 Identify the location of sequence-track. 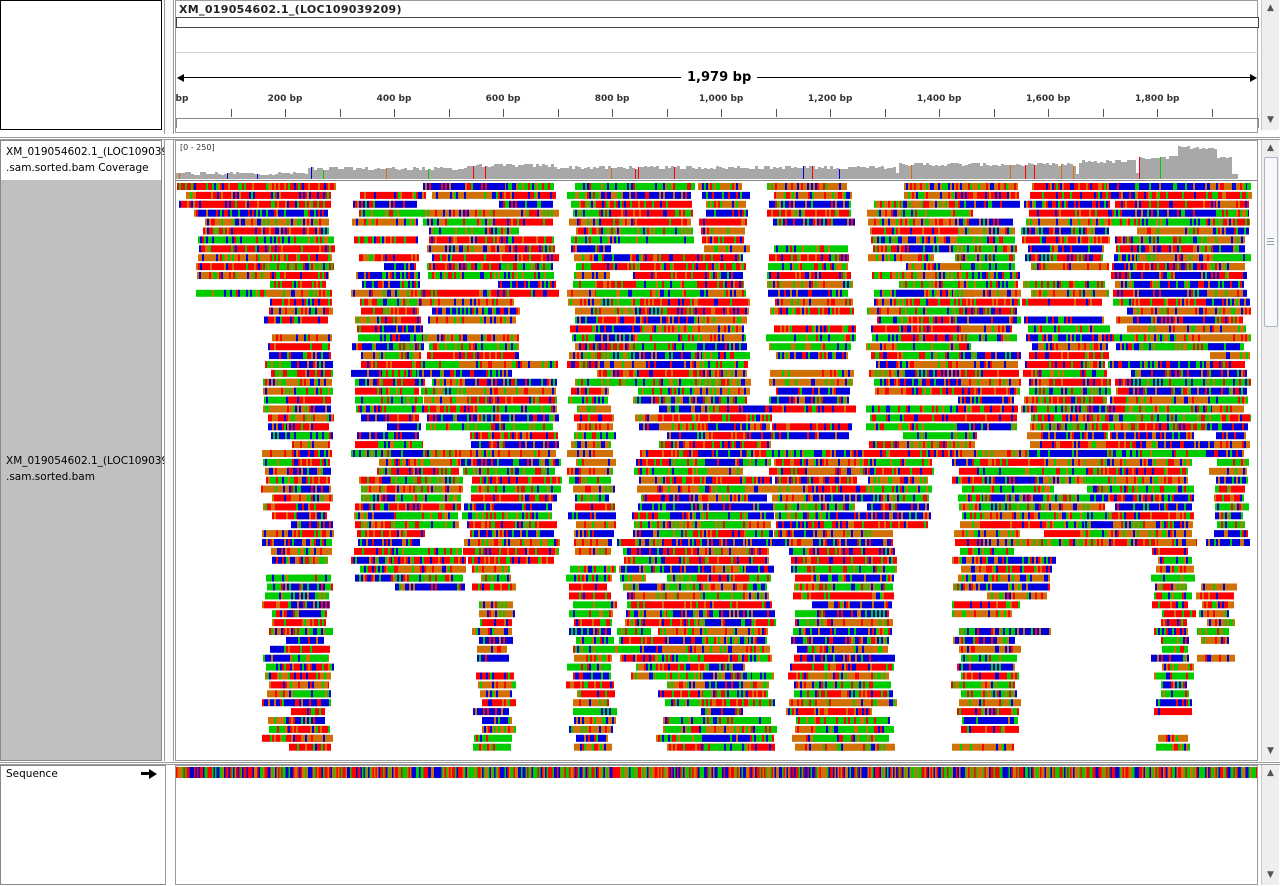
(716, 773).